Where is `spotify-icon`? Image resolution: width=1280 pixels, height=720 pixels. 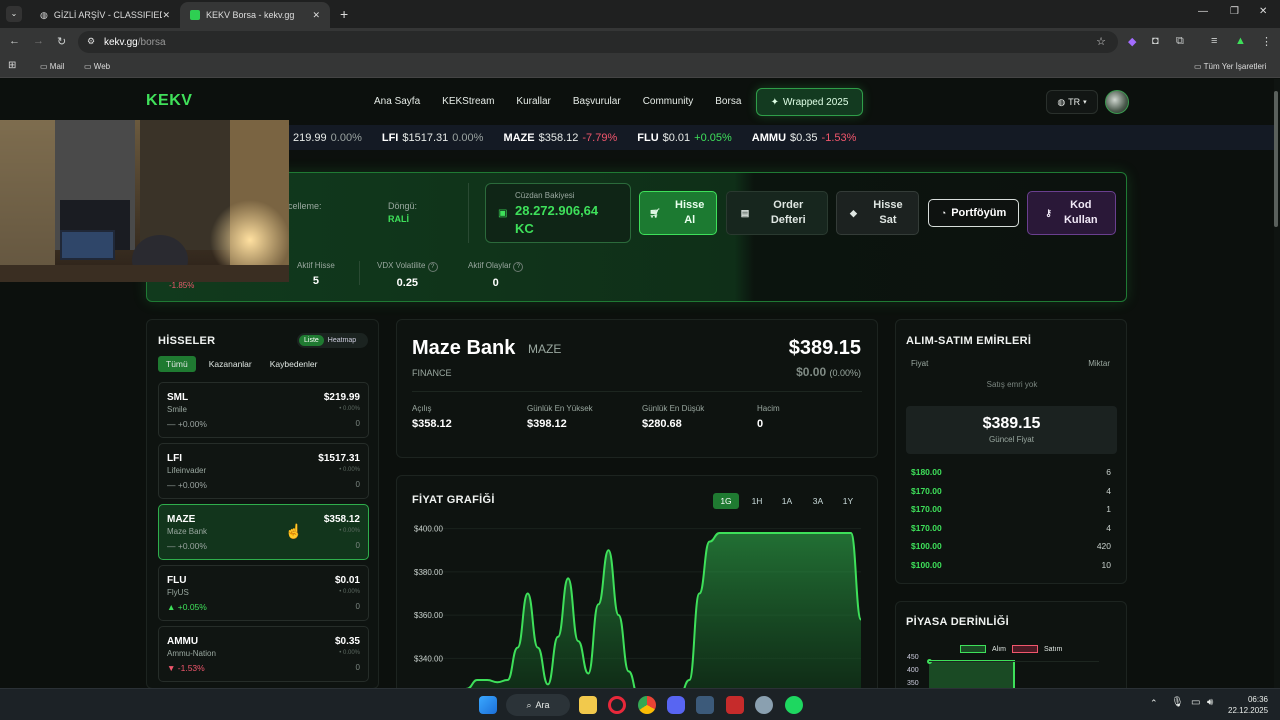 spotify-icon is located at coordinates (794, 705).